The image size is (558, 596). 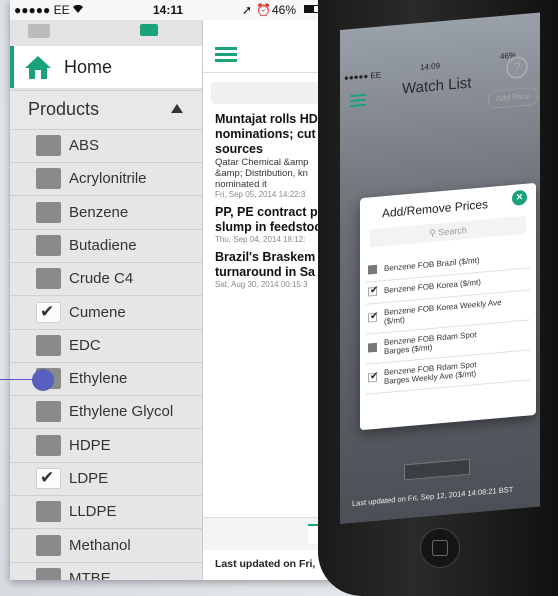 I want to click on help-icon: ?, so click(x=517, y=67).